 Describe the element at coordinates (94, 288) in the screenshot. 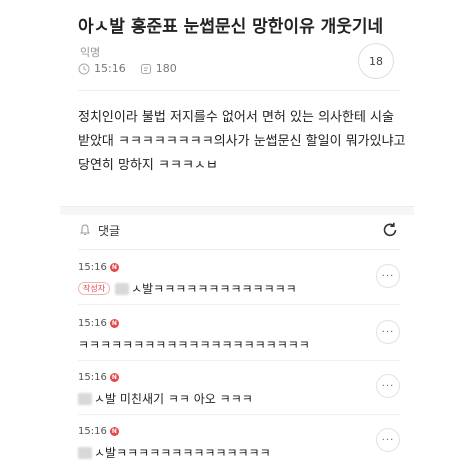

I see `author-badge: 작성자` at that location.